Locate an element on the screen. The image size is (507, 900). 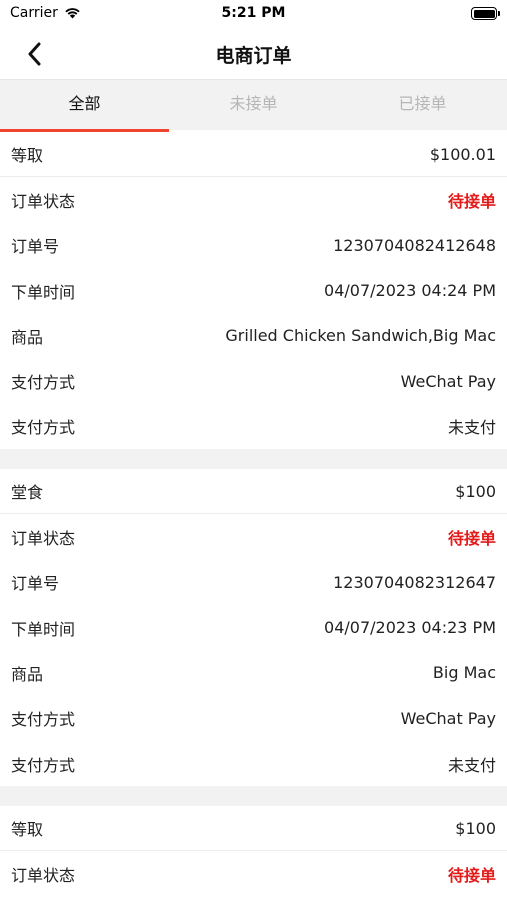
order-number-row: 订单号 1230704082312647 is located at coordinates (253, 582).